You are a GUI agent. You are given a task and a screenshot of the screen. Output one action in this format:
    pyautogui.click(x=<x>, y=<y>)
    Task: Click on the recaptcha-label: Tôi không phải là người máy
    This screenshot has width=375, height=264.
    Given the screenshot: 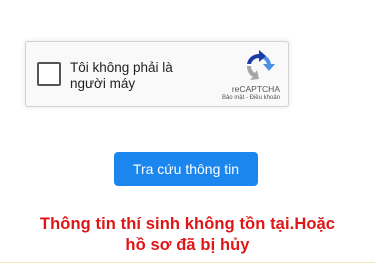 What is the action you would take?
    pyautogui.click(x=121, y=75)
    